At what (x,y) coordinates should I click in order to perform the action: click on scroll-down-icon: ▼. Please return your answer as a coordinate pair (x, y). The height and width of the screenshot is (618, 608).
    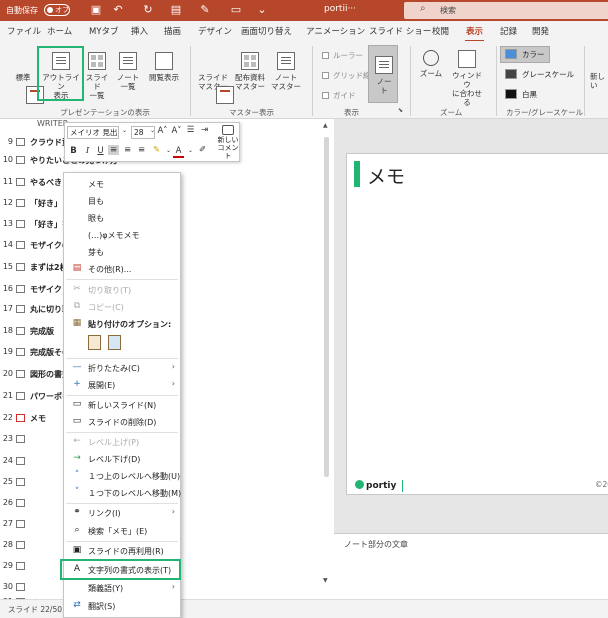
    Looking at the image, I should click on (325, 580).